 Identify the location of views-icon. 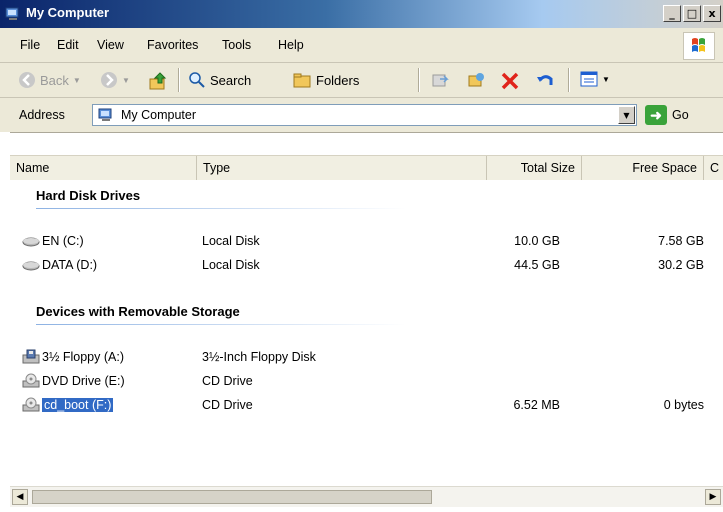
(589, 79).